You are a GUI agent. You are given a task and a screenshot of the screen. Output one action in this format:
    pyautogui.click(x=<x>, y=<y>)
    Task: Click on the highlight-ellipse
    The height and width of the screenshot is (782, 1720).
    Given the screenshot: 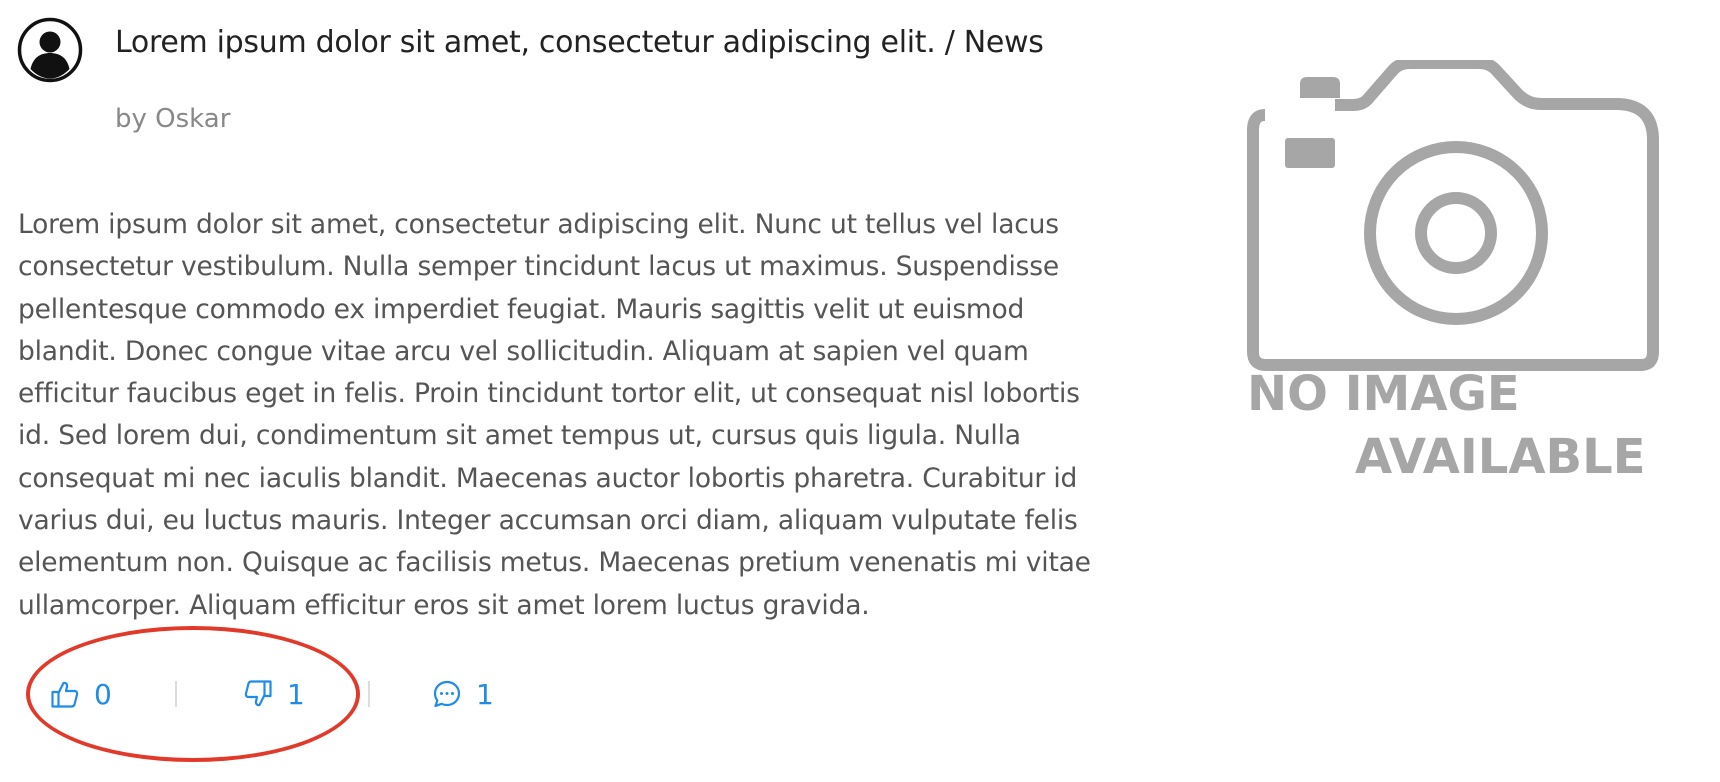 What is the action you would take?
    pyautogui.click(x=193, y=694)
    